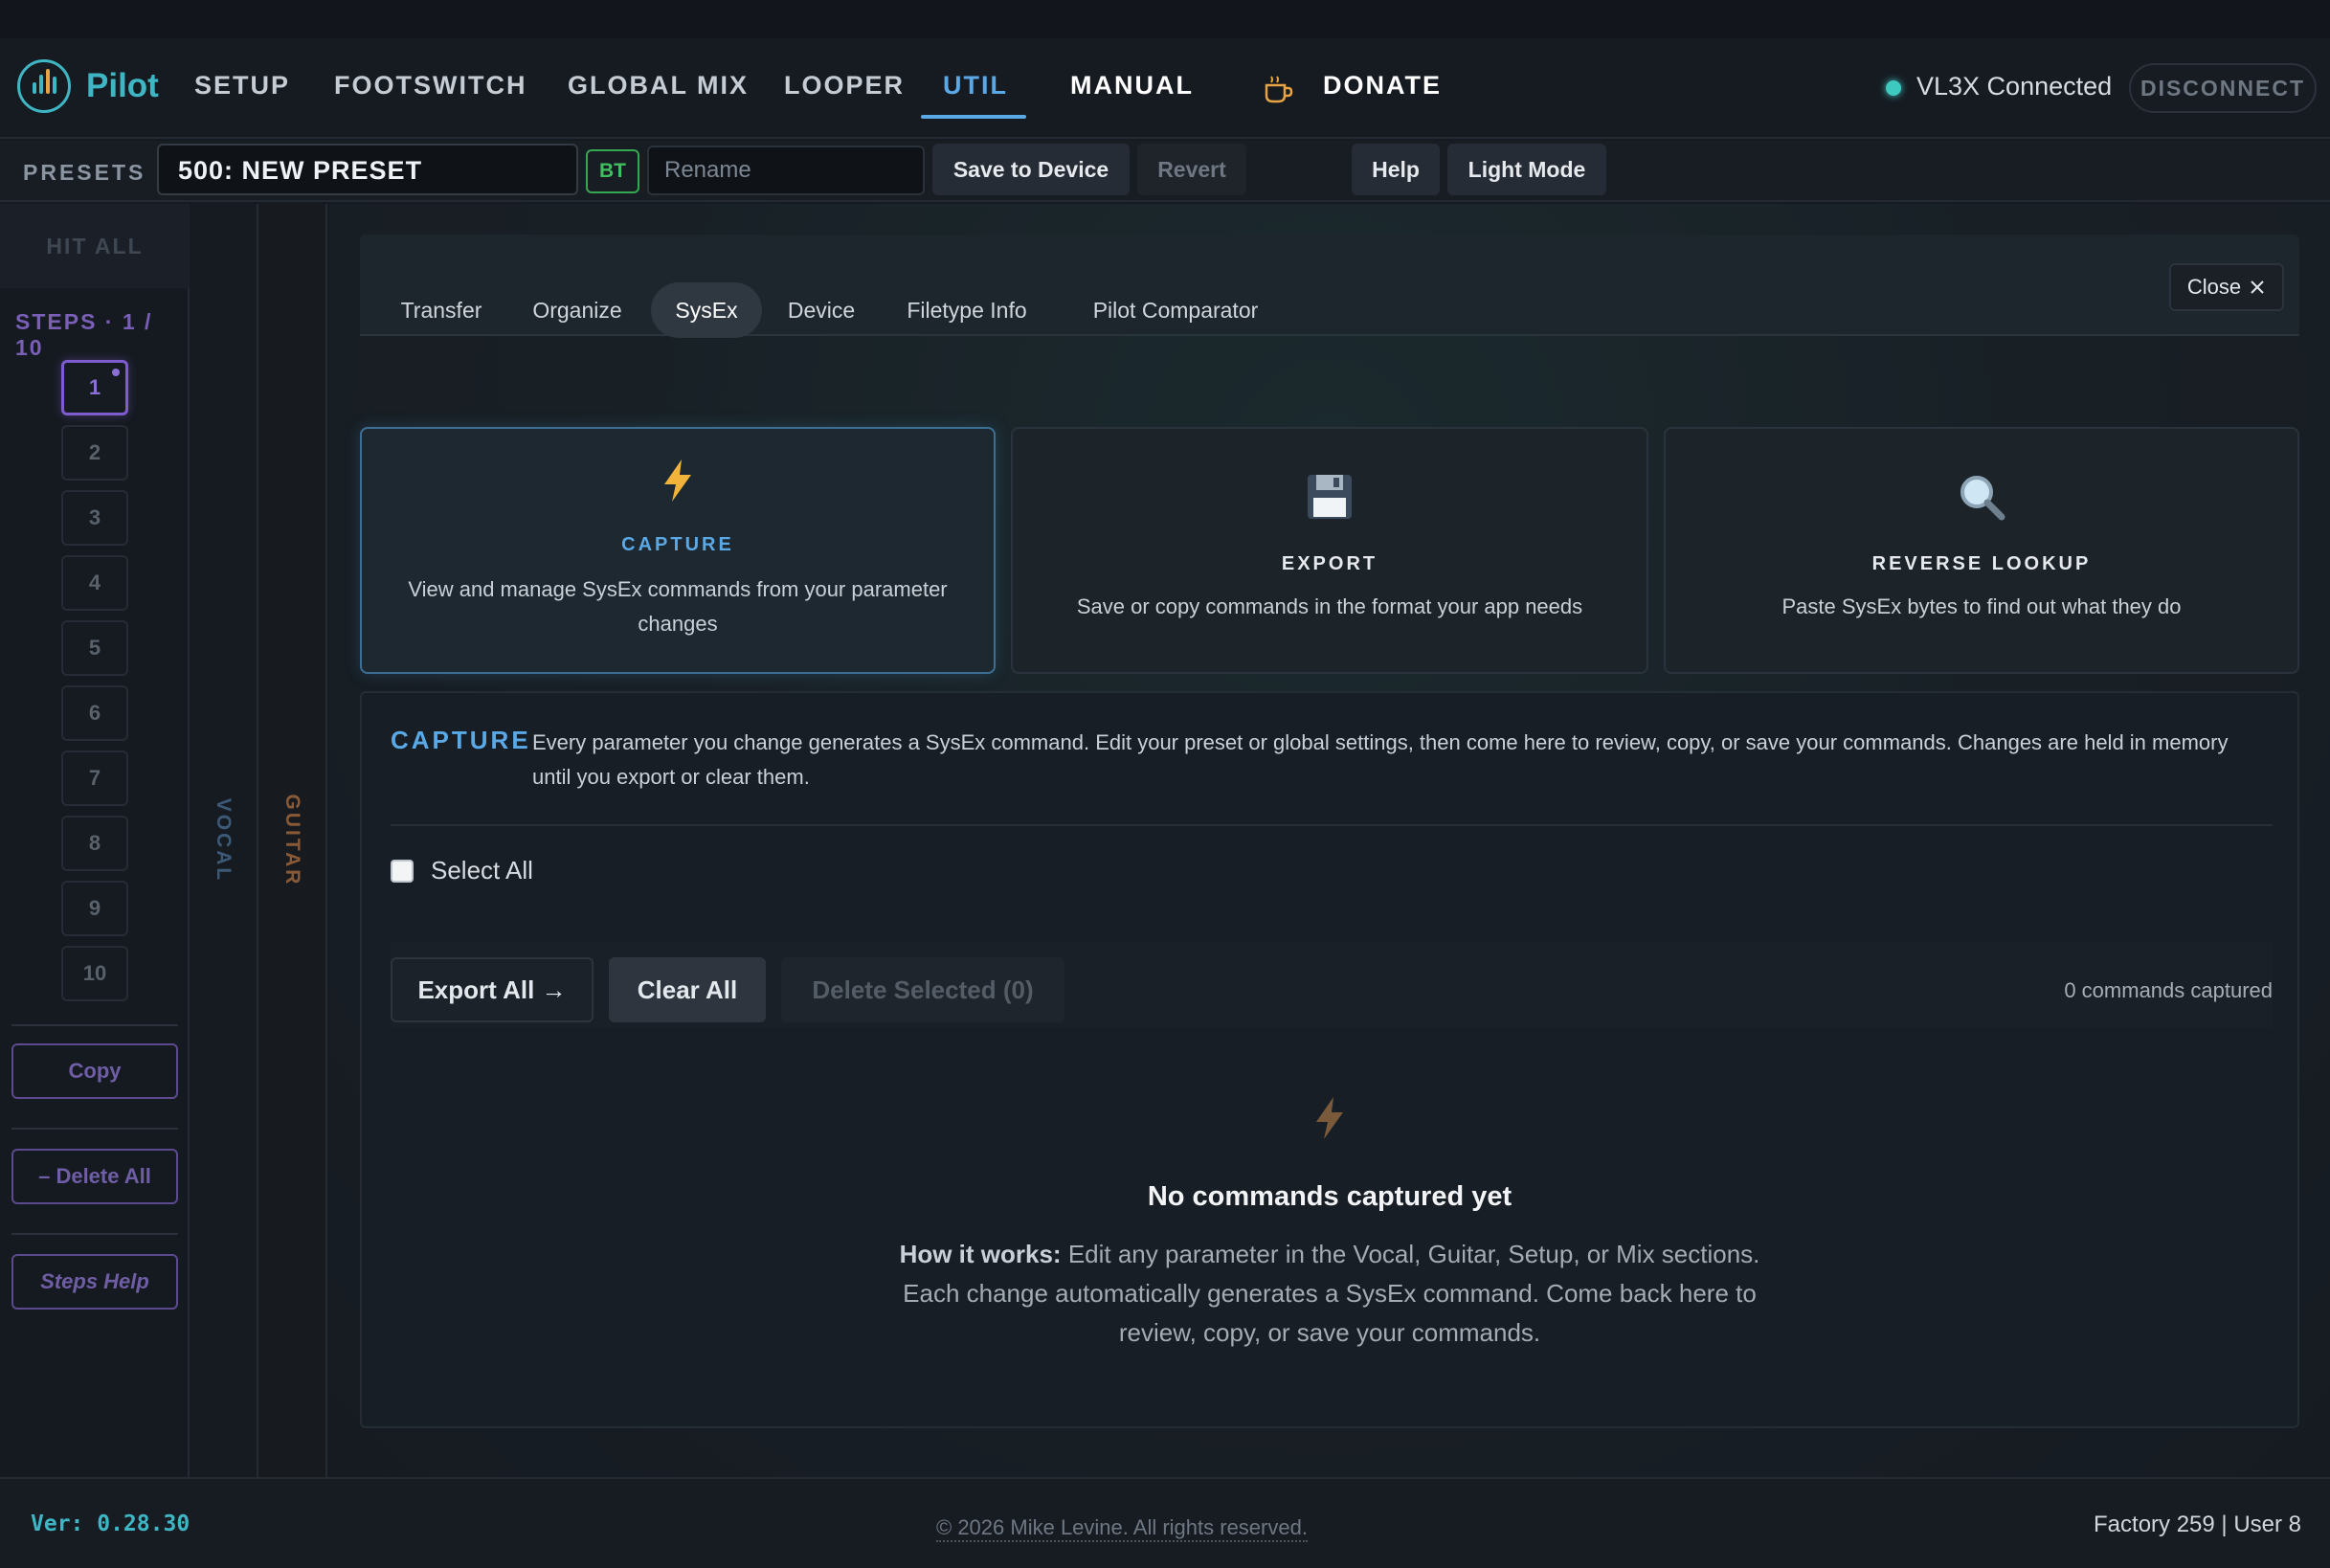 The height and width of the screenshot is (1568, 2330). I want to click on help-button: Help, so click(1396, 170).